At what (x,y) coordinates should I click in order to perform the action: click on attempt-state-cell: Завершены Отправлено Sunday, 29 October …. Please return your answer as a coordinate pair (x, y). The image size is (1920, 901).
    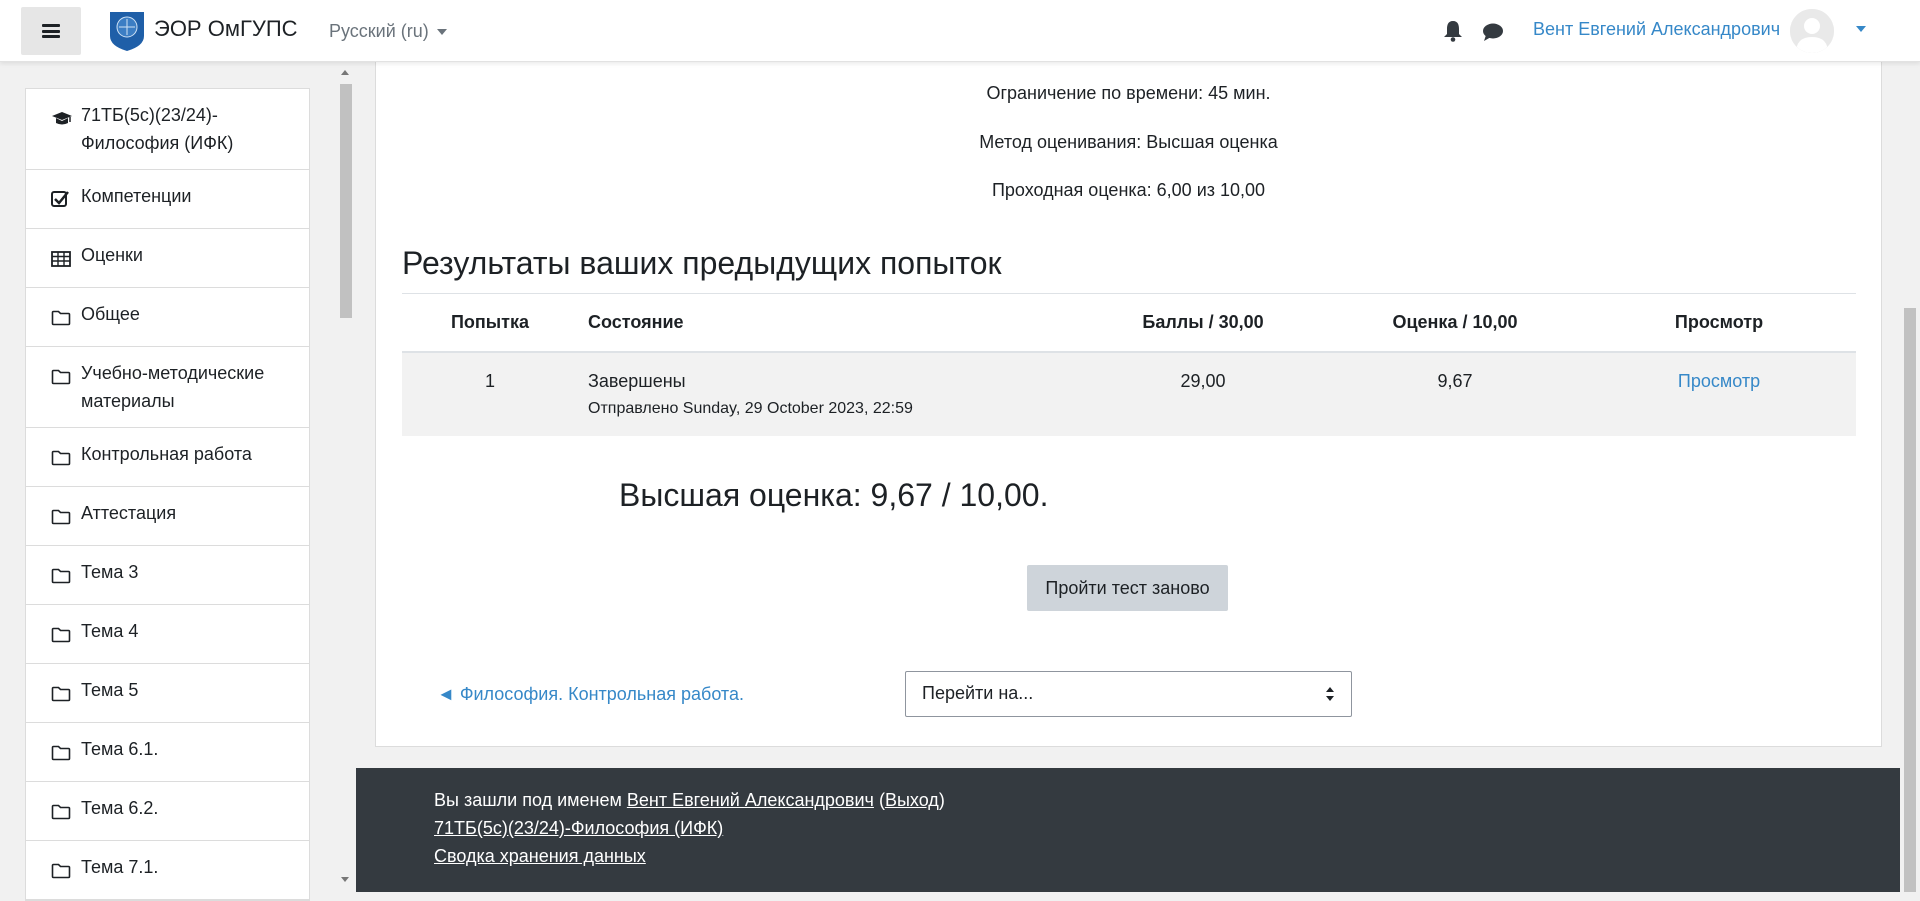
    Looking at the image, I should click on (828, 393).